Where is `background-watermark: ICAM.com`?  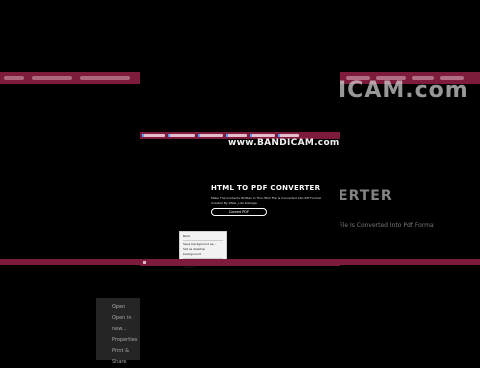
background-watermark: ICAM.com is located at coordinates (403, 90).